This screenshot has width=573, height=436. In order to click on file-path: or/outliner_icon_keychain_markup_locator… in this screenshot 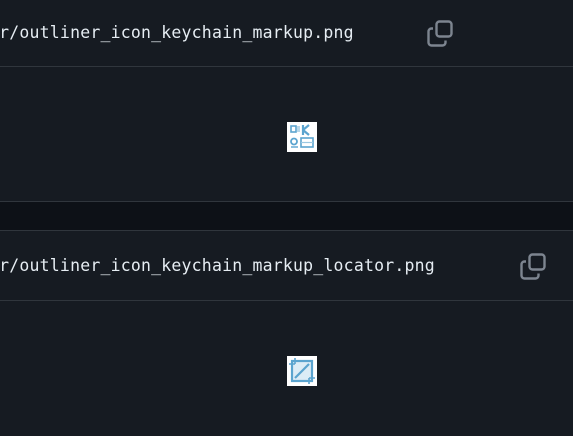, I will do `click(217, 266)`.